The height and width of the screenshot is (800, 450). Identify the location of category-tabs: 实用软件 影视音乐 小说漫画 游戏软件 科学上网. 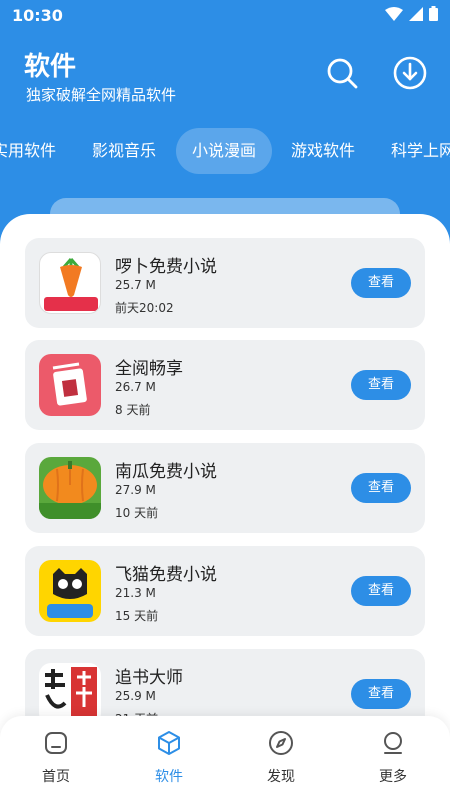
(225, 151).